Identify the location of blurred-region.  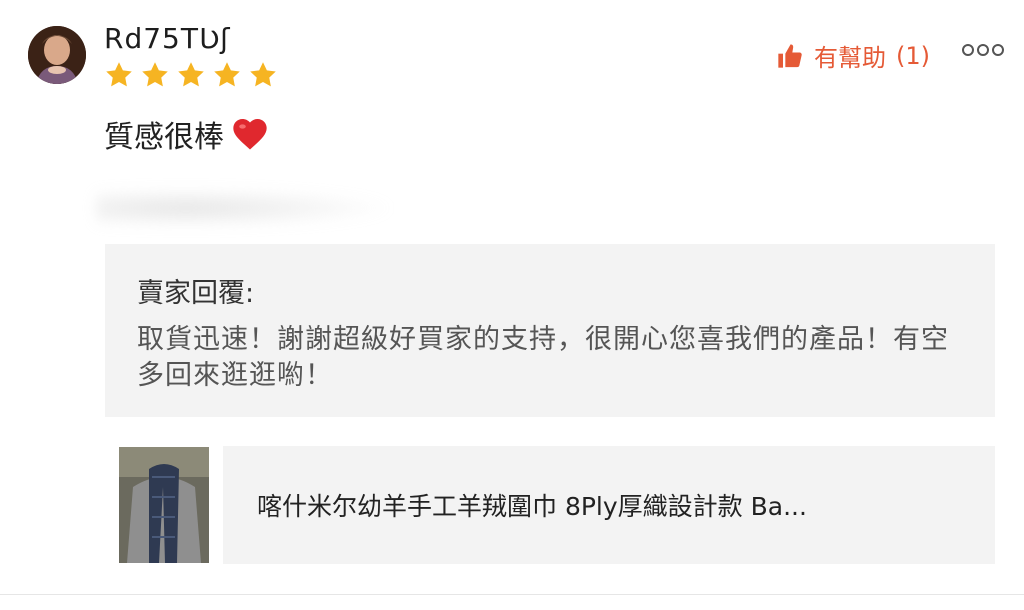
(246, 208).